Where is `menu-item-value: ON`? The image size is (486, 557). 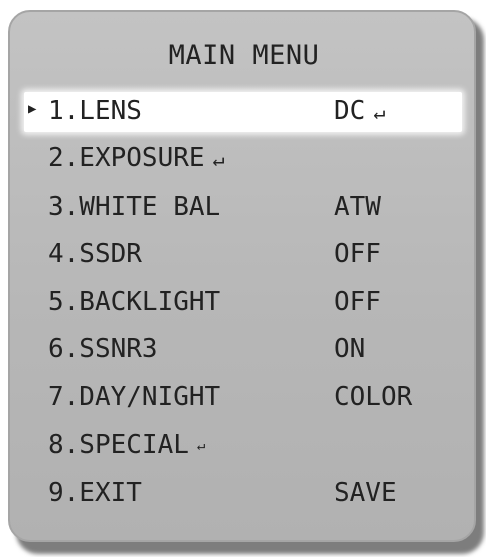 menu-item-value: ON is located at coordinates (350, 349).